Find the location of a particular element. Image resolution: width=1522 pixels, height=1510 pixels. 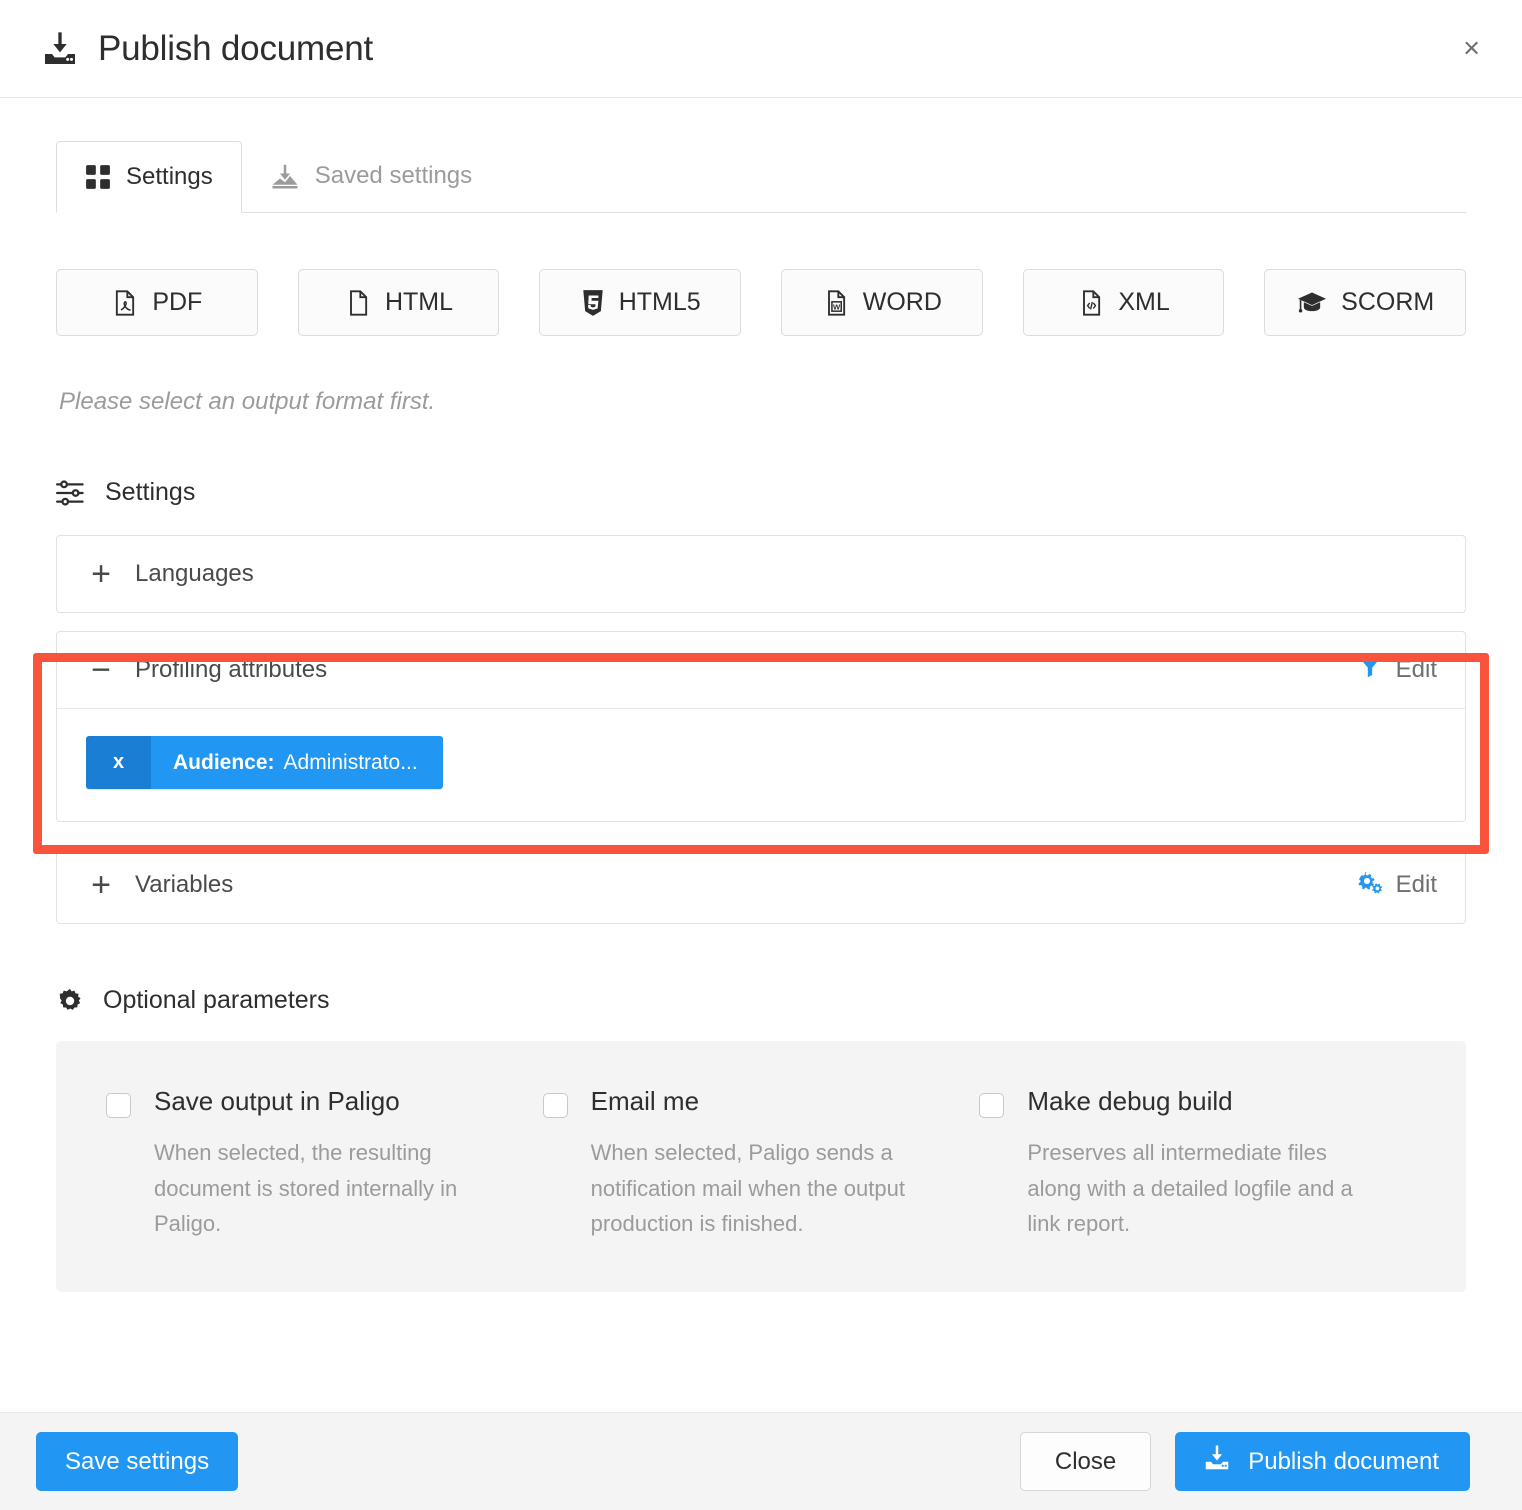

format-button-scorm: SCORM is located at coordinates (1365, 302).